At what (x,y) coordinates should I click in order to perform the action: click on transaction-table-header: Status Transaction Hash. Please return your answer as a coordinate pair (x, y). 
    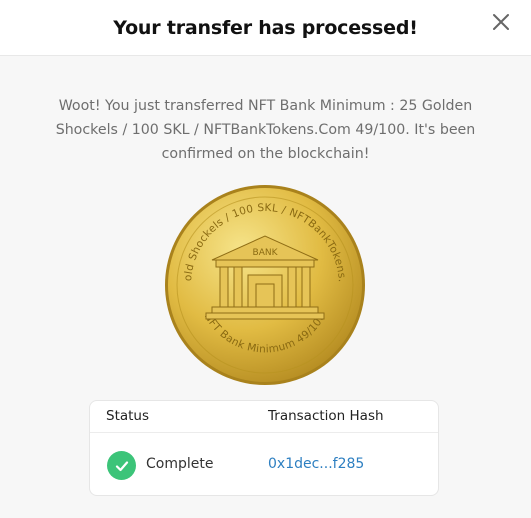
    Looking at the image, I should click on (264, 417).